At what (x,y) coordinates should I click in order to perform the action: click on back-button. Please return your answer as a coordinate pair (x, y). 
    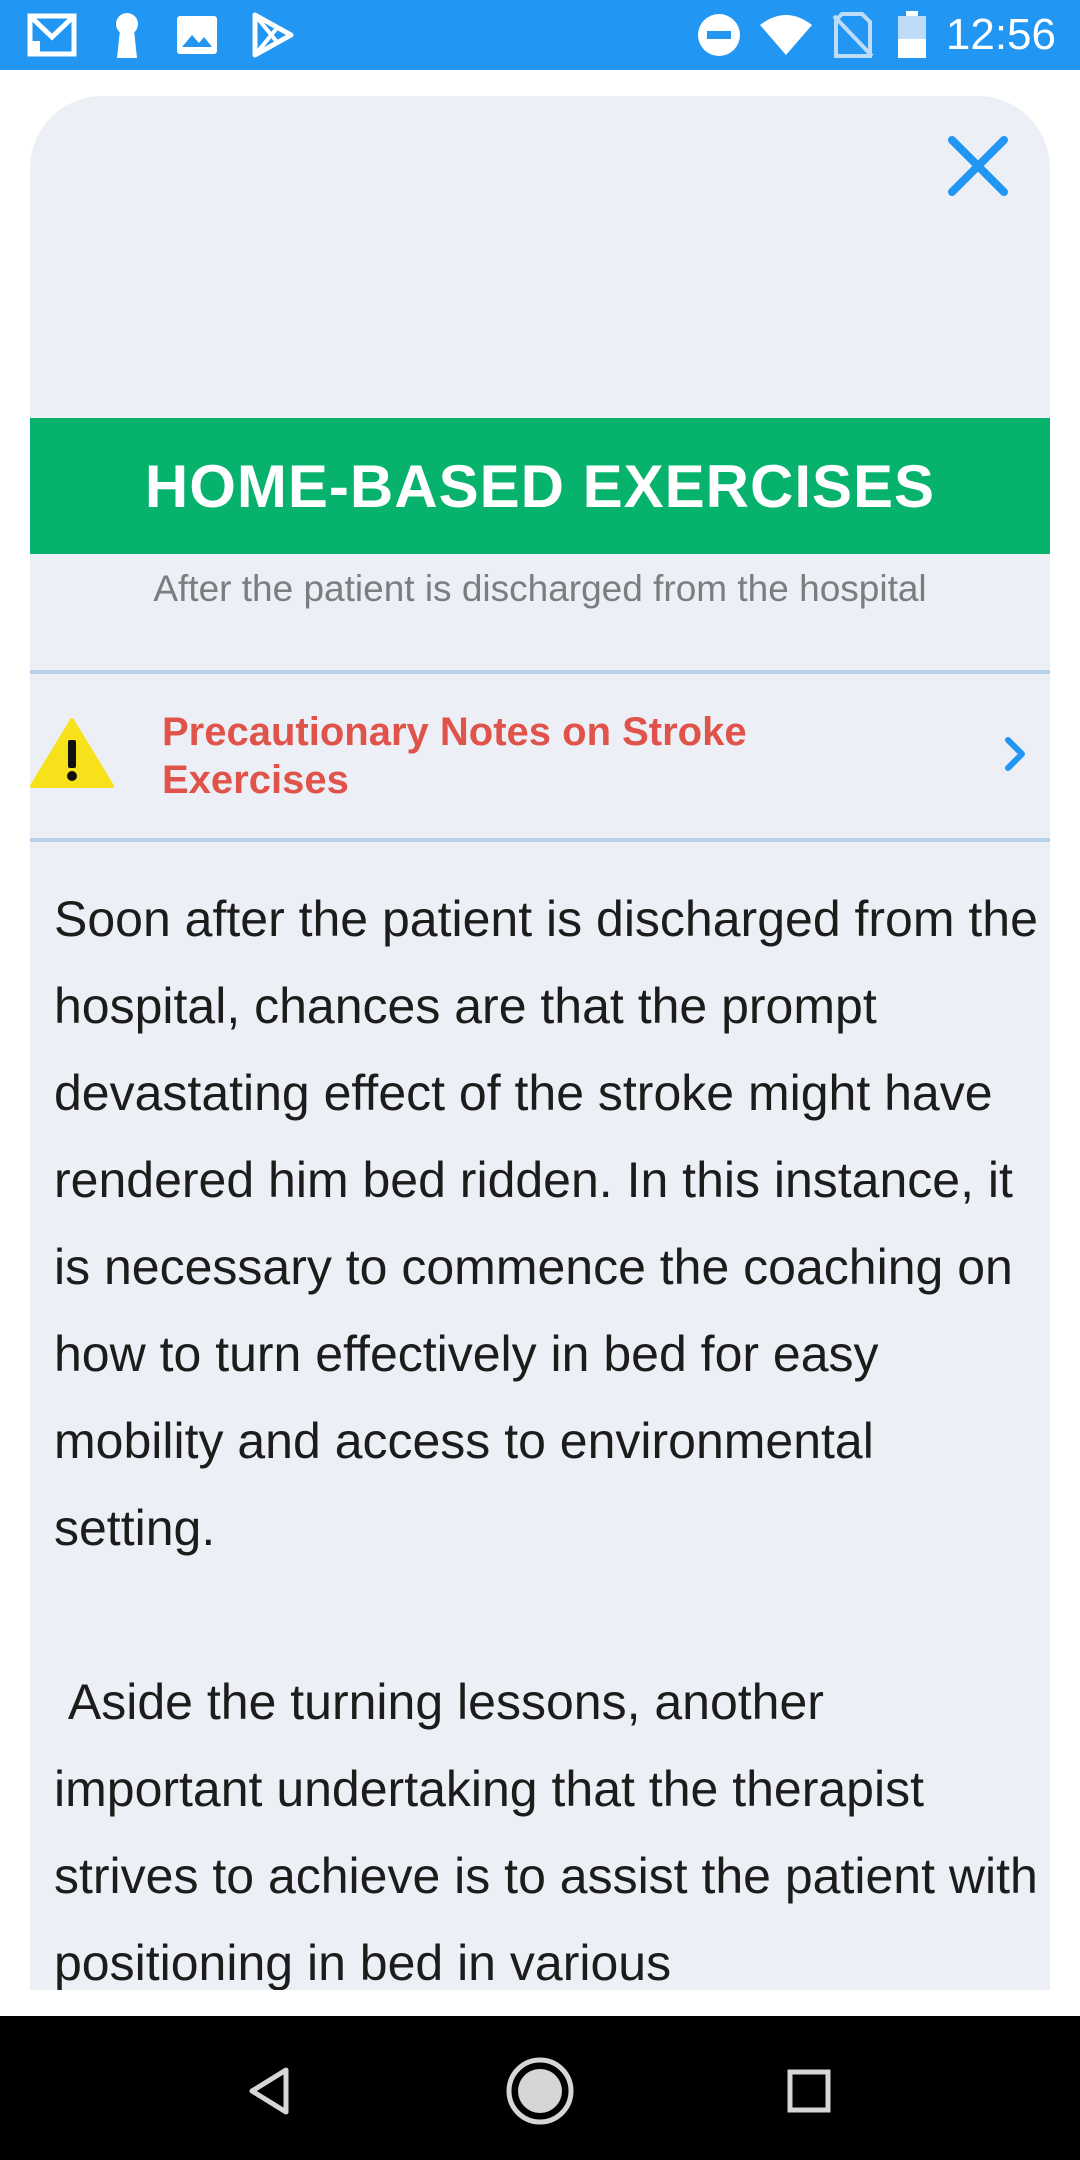
    Looking at the image, I should click on (271, 2091).